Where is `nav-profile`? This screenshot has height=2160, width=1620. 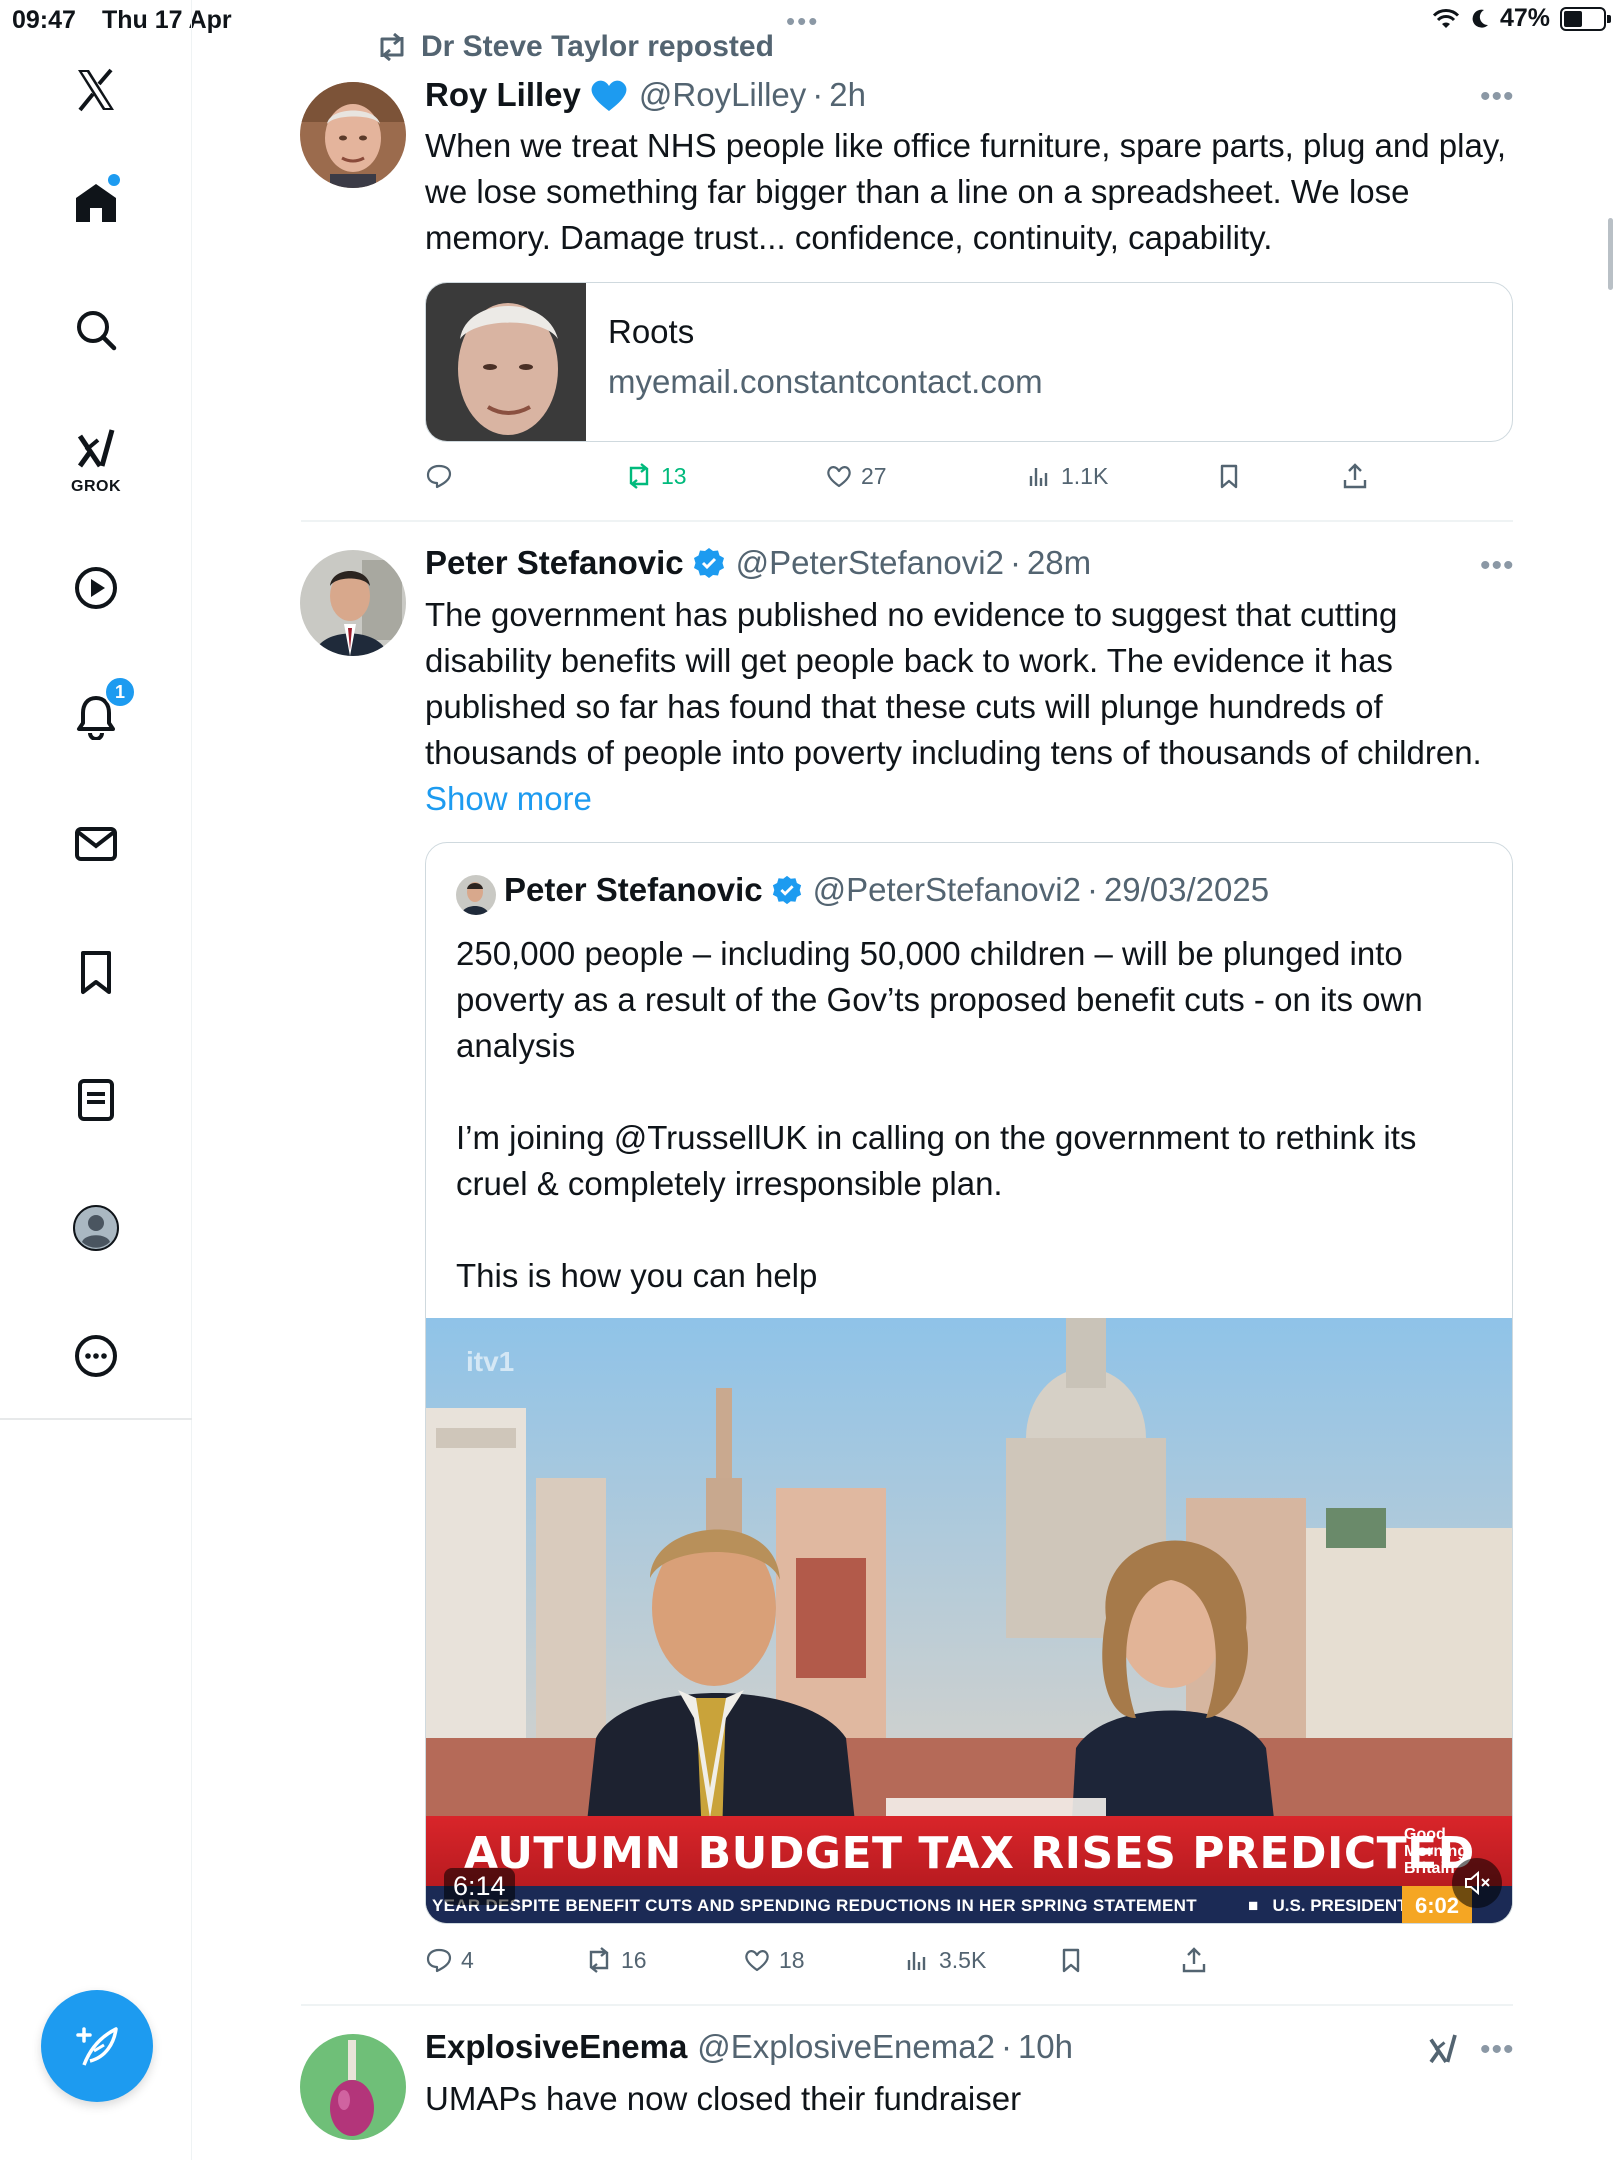 nav-profile is located at coordinates (96, 1228).